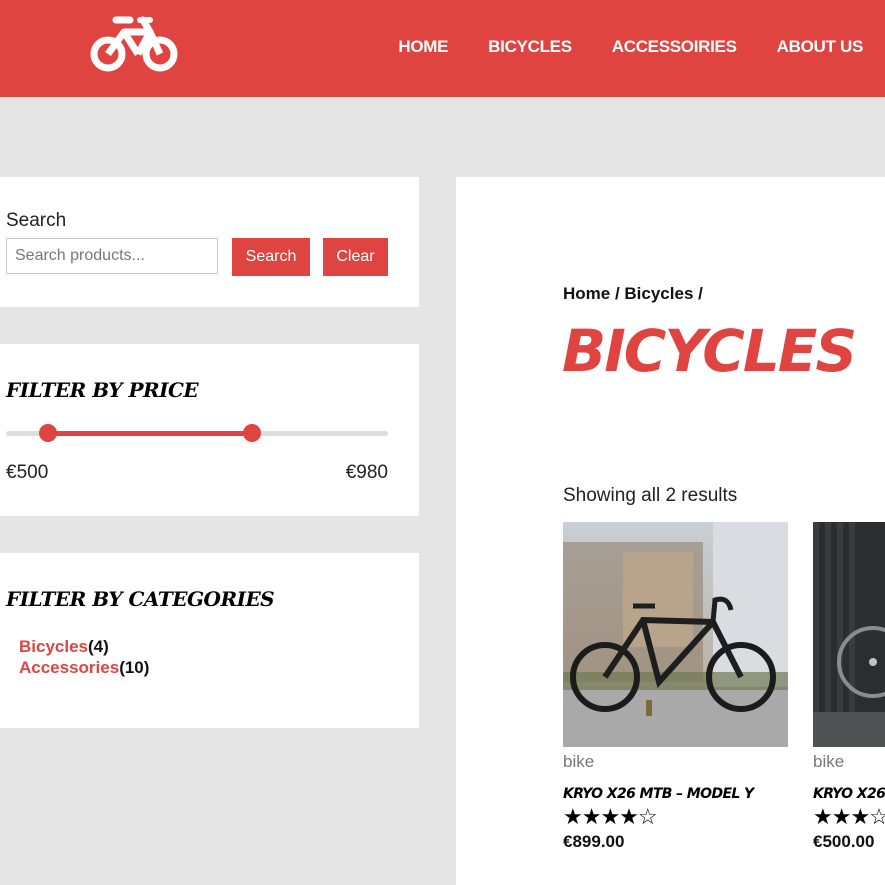  What do you see at coordinates (150, 433) in the screenshot?
I see `price-slider-range` at bounding box center [150, 433].